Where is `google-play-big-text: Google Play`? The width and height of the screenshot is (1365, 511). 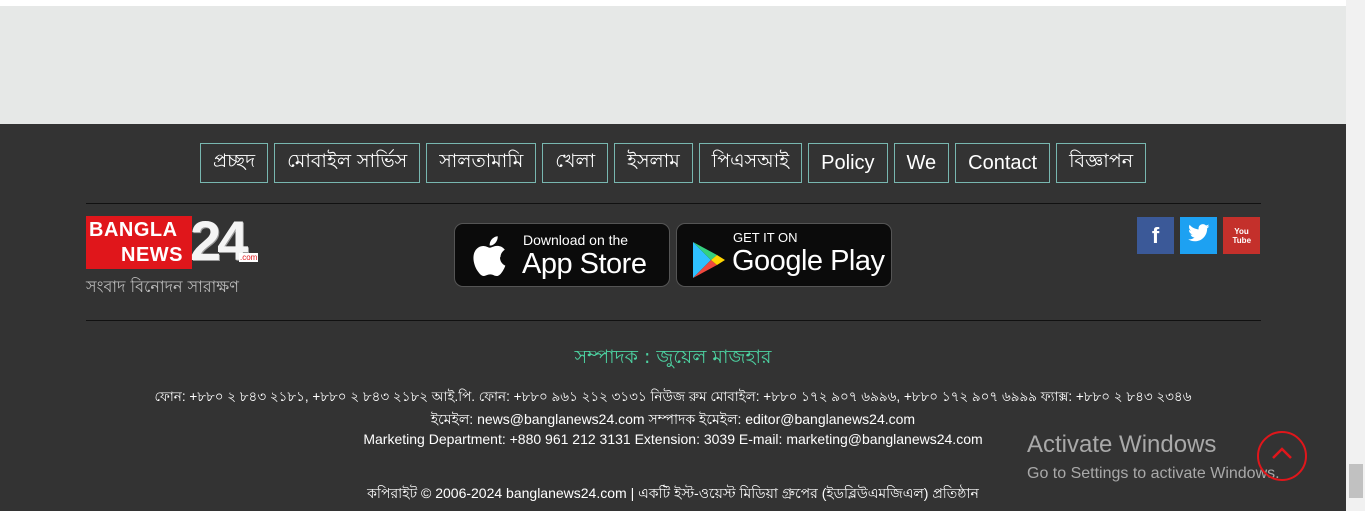 google-play-big-text: Google Play is located at coordinates (808, 261).